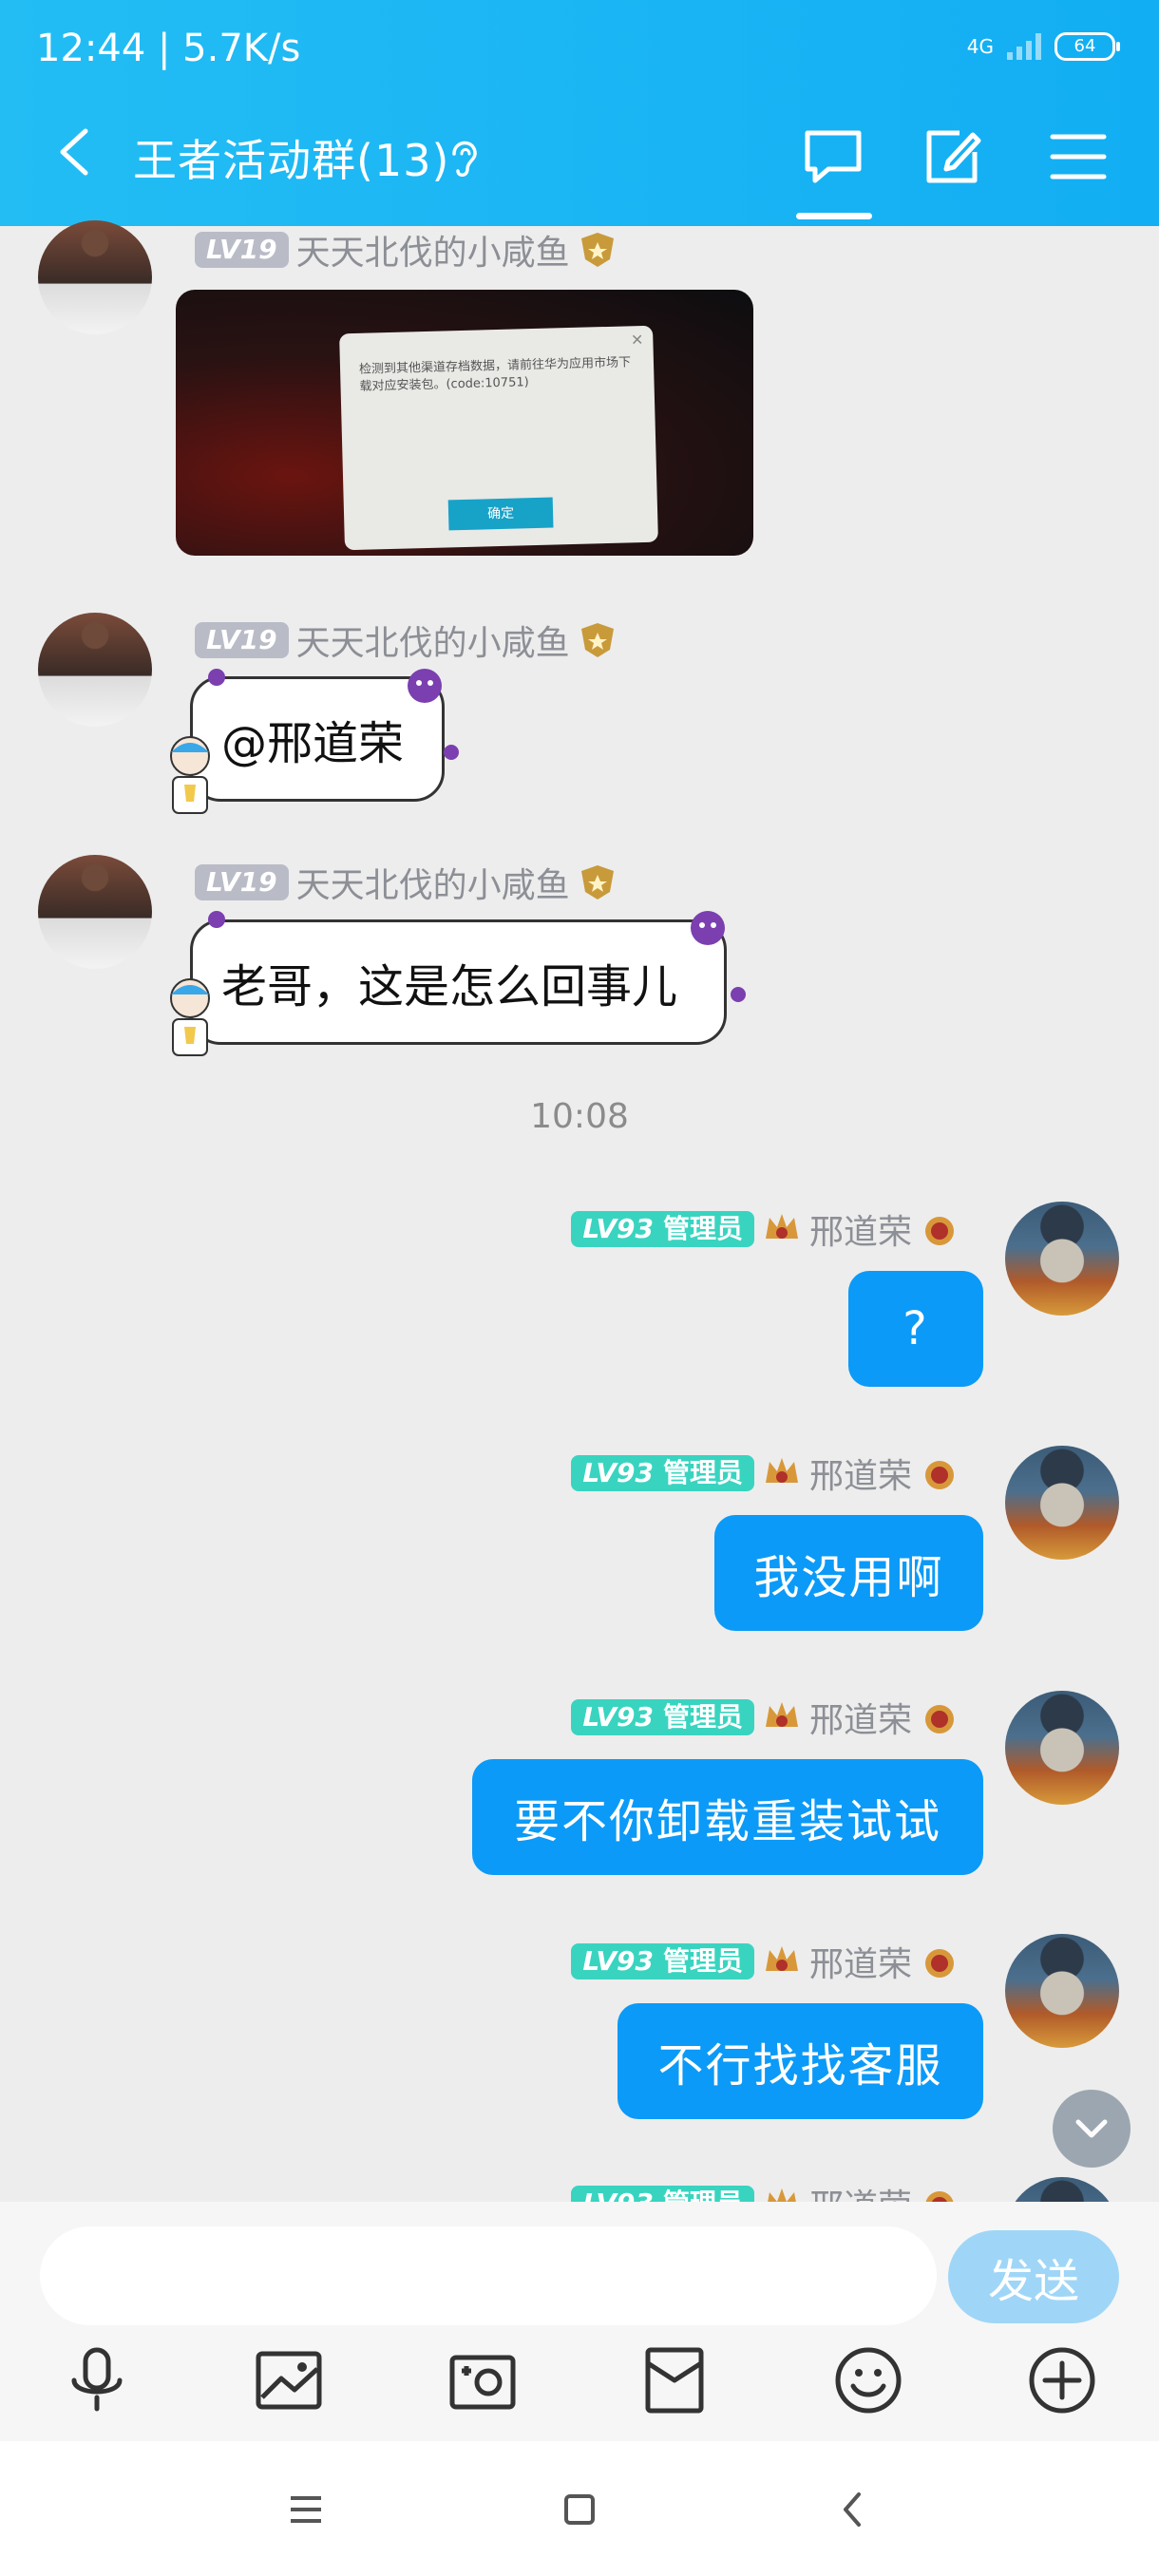 Image resolution: width=1159 pixels, height=2576 pixels. What do you see at coordinates (834, 216) in the screenshot?
I see `active-tab-indicator` at bounding box center [834, 216].